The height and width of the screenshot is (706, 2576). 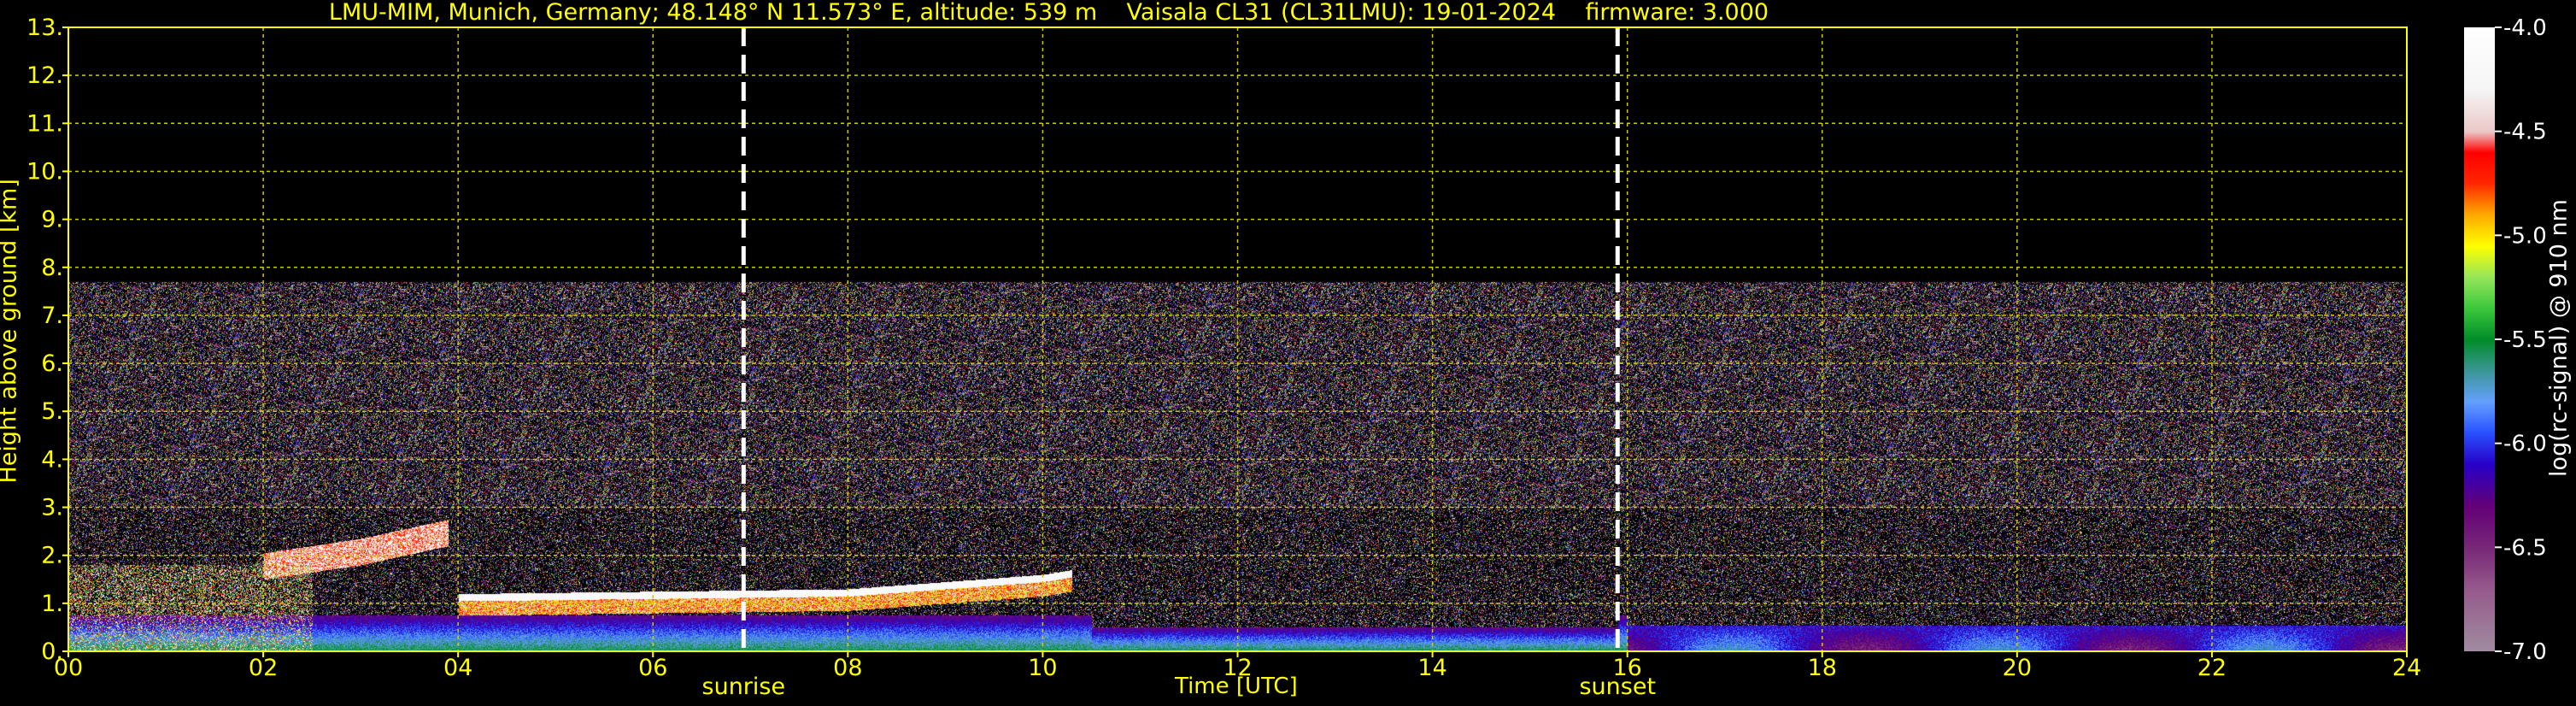 I want to click on x-tick-label: 18, so click(x=1822, y=668).